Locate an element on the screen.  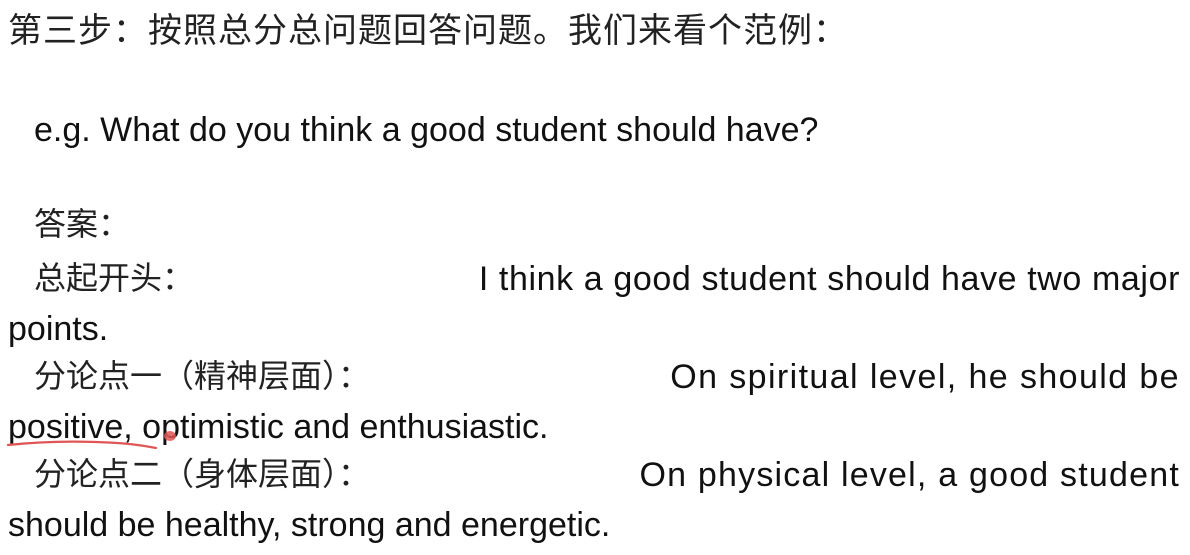
point-two-text-line1: On physical level, a good student is located at coordinates (909, 475).